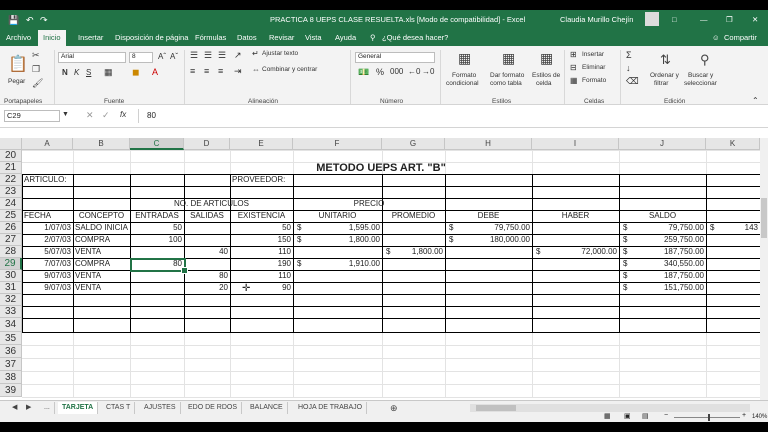  What do you see at coordinates (627, 416) in the screenshot?
I see `page-layout-icon: ▣` at bounding box center [627, 416].